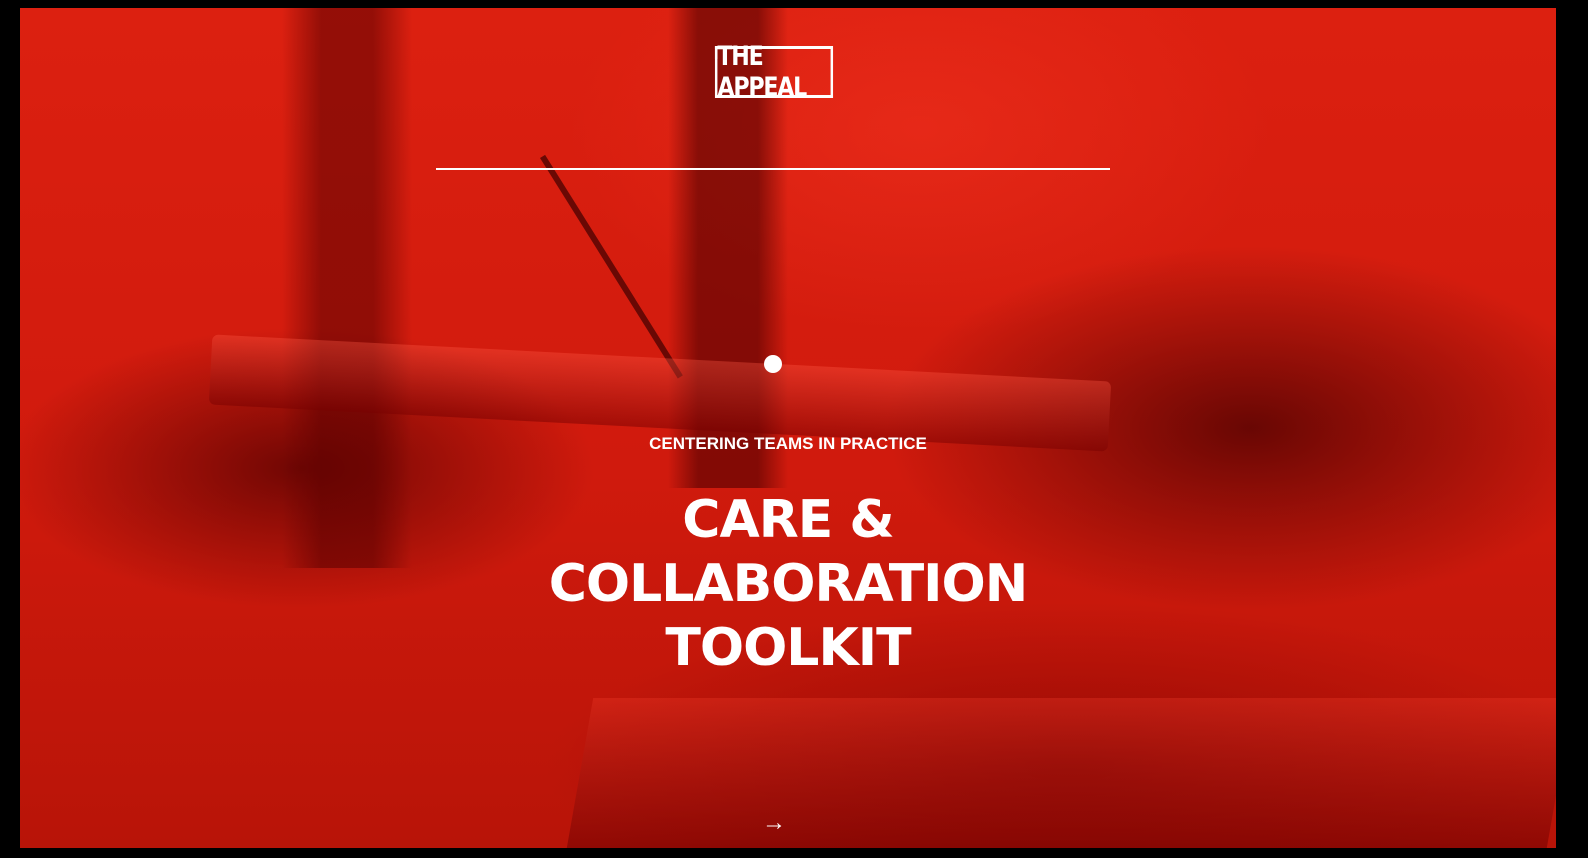  Describe the element at coordinates (773, 364) in the screenshot. I see `slide-dot-icon` at that location.